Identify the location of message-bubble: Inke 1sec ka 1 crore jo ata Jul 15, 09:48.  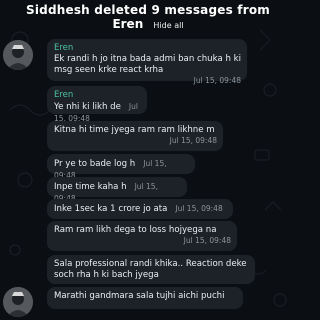
(140, 209).